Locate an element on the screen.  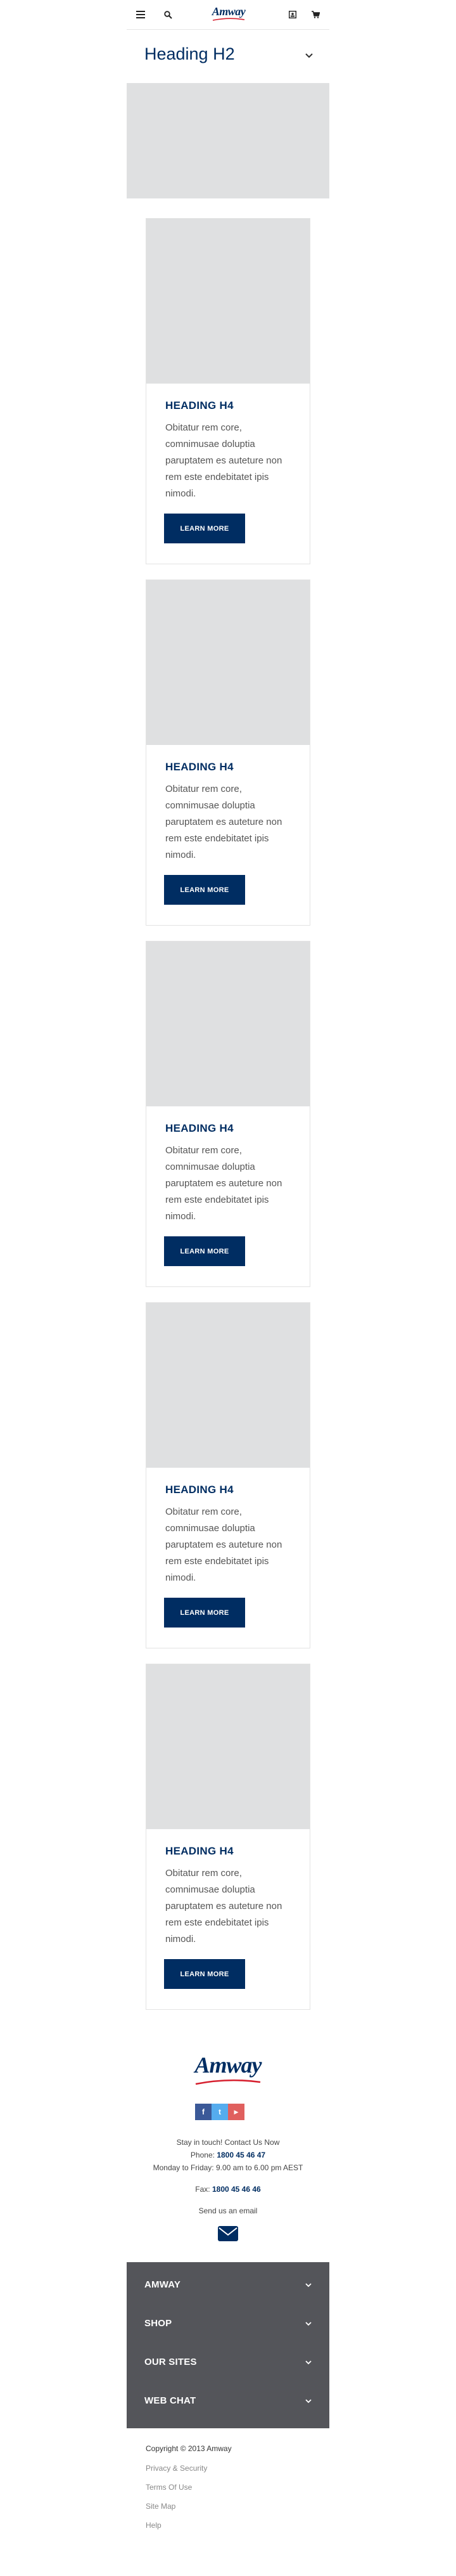
account-icon is located at coordinates (292, 14).